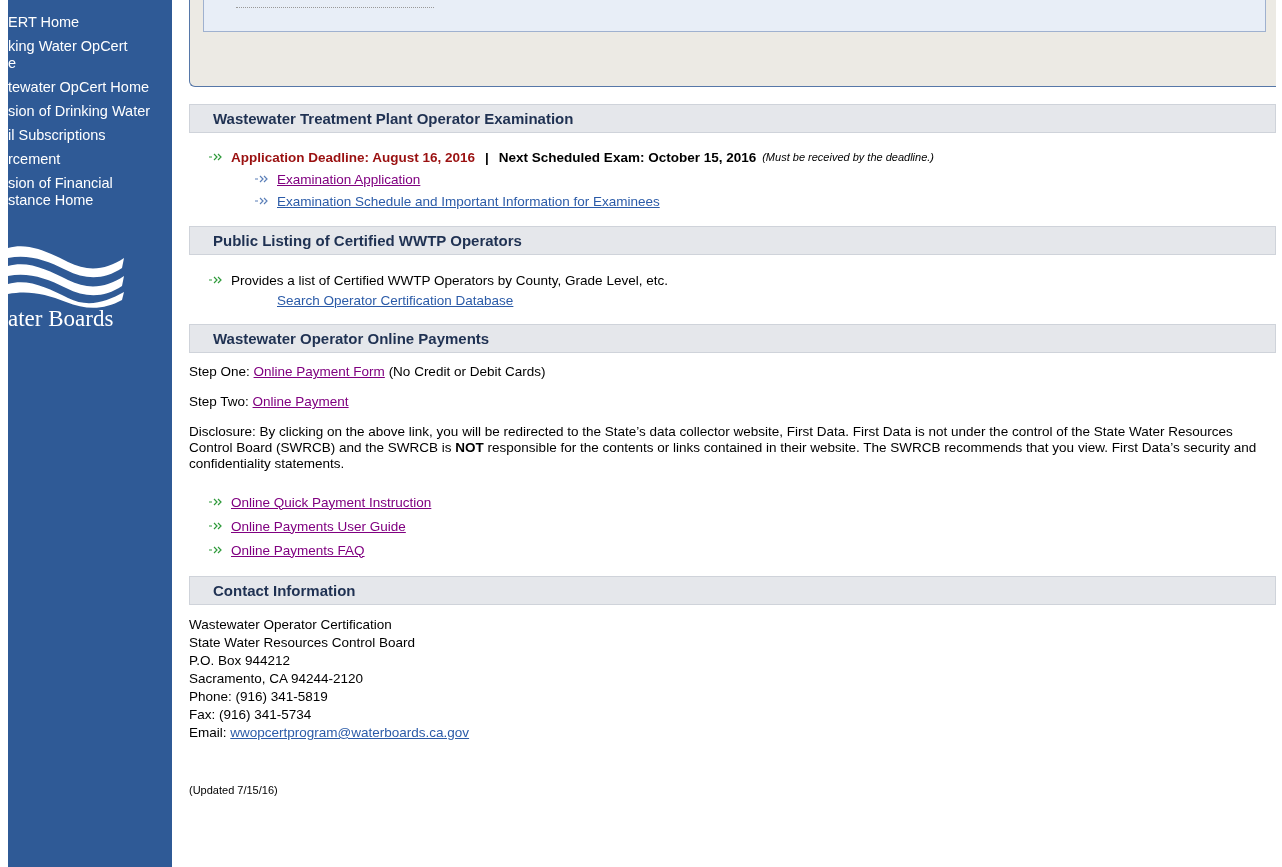 This screenshot has height=867, width=1282. What do you see at coordinates (353, 157) in the screenshot?
I see `deadline-text: Application Deadline: August 16, 2016` at bounding box center [353, 157].